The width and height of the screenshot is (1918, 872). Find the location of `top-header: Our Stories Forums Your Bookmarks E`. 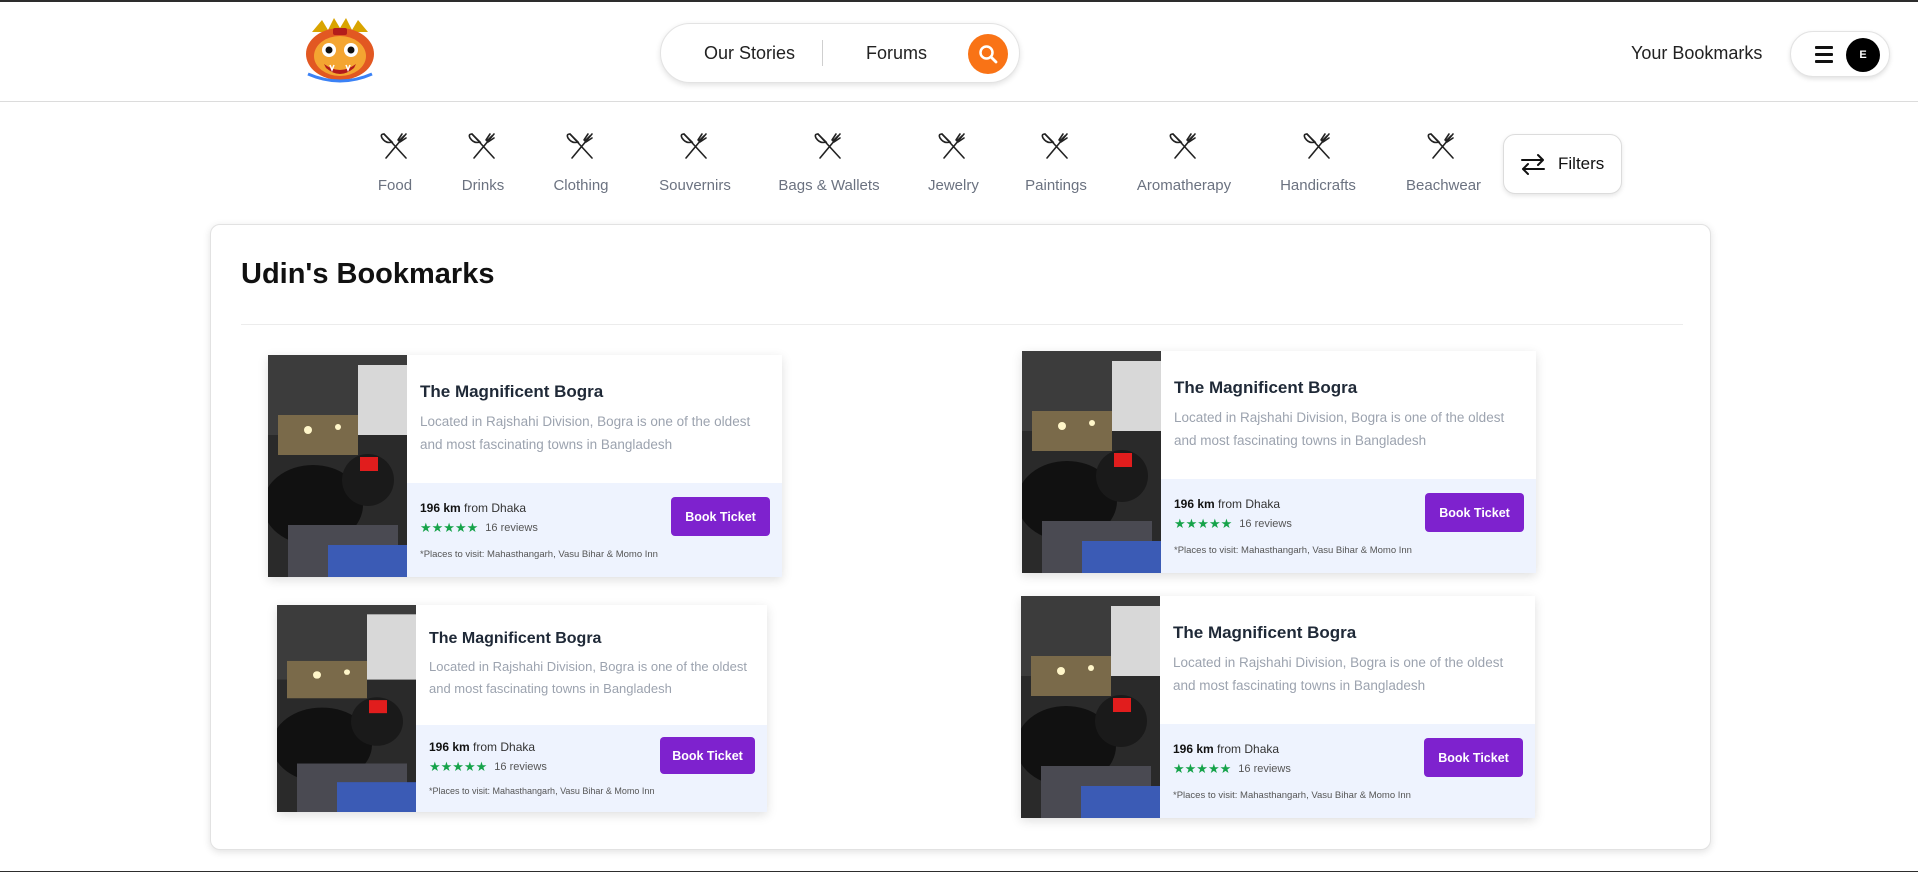

top-header: Our Stories Forums Your Bookmarks E is located at coordinates (959, 52).